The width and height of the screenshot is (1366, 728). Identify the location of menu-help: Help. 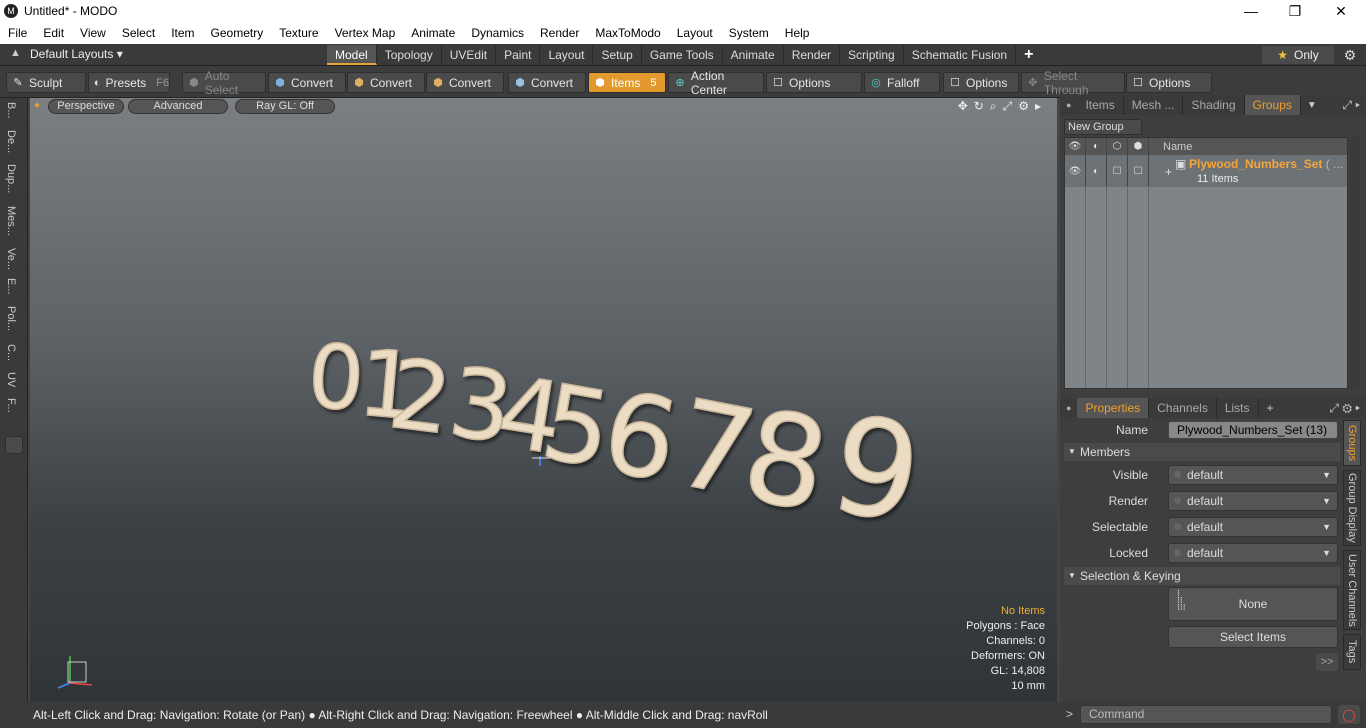
(797, 33).